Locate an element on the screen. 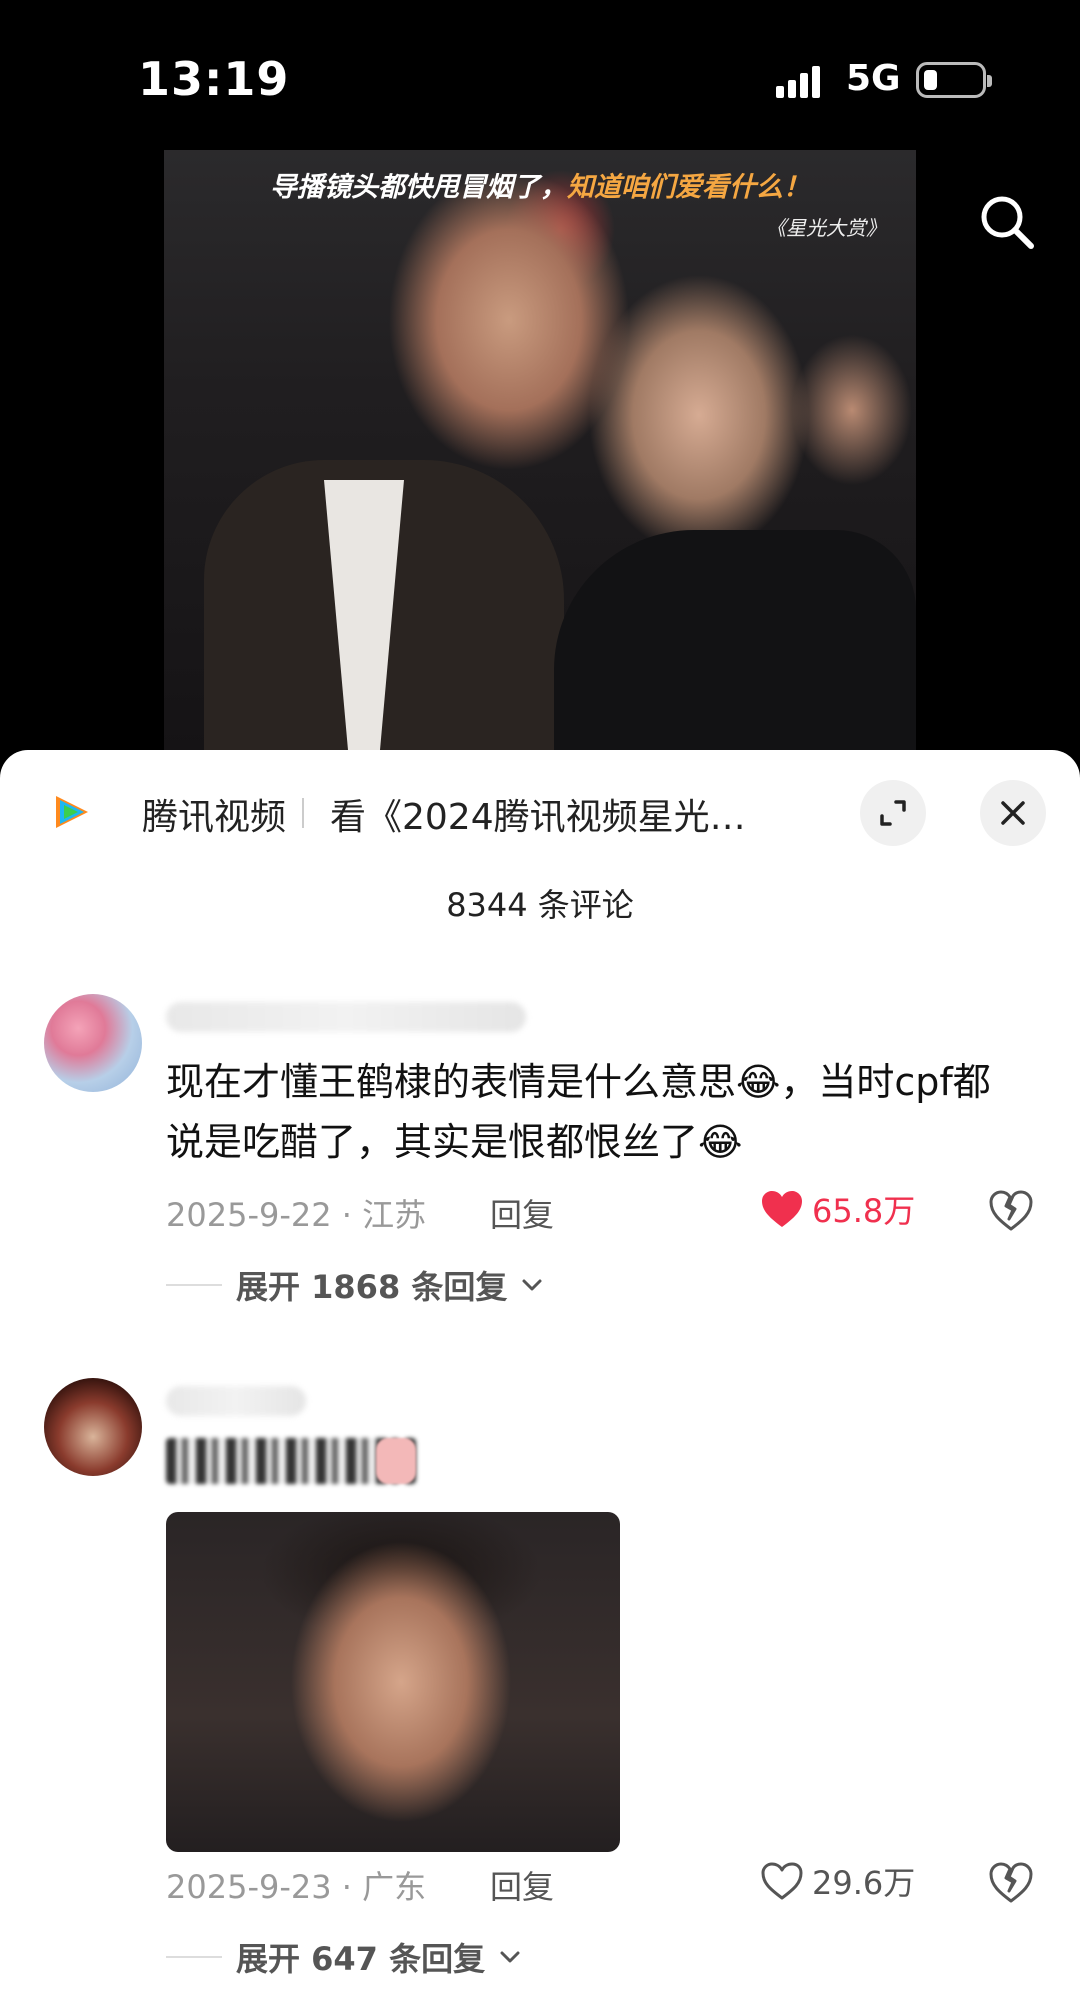  video-caption-sub: 《星光大赏》 is located at coordinates (826, 228).